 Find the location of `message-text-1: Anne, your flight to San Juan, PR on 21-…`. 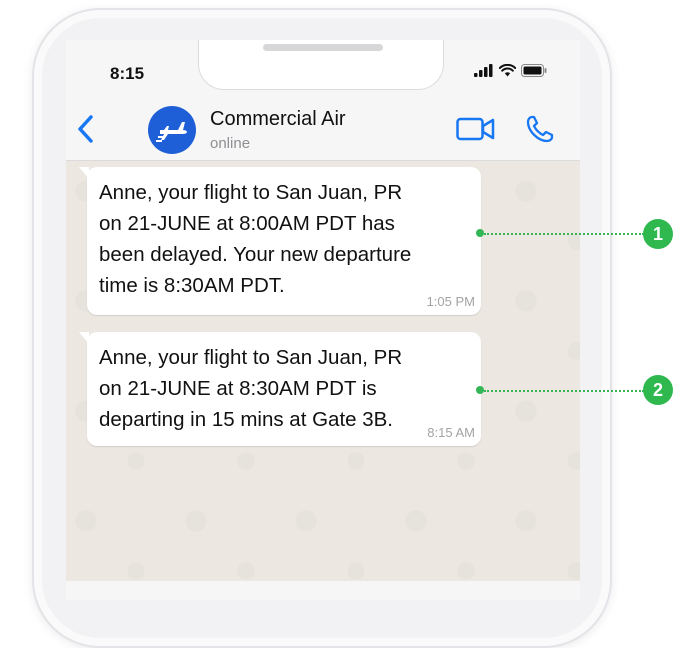

message-text-1: Anne, your flight to San Juan, PR on 21-… is located at coordinates (255, 239).